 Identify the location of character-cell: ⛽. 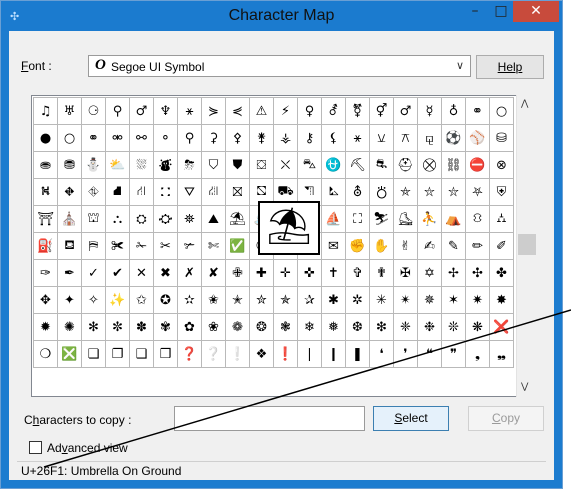
(45, 246).